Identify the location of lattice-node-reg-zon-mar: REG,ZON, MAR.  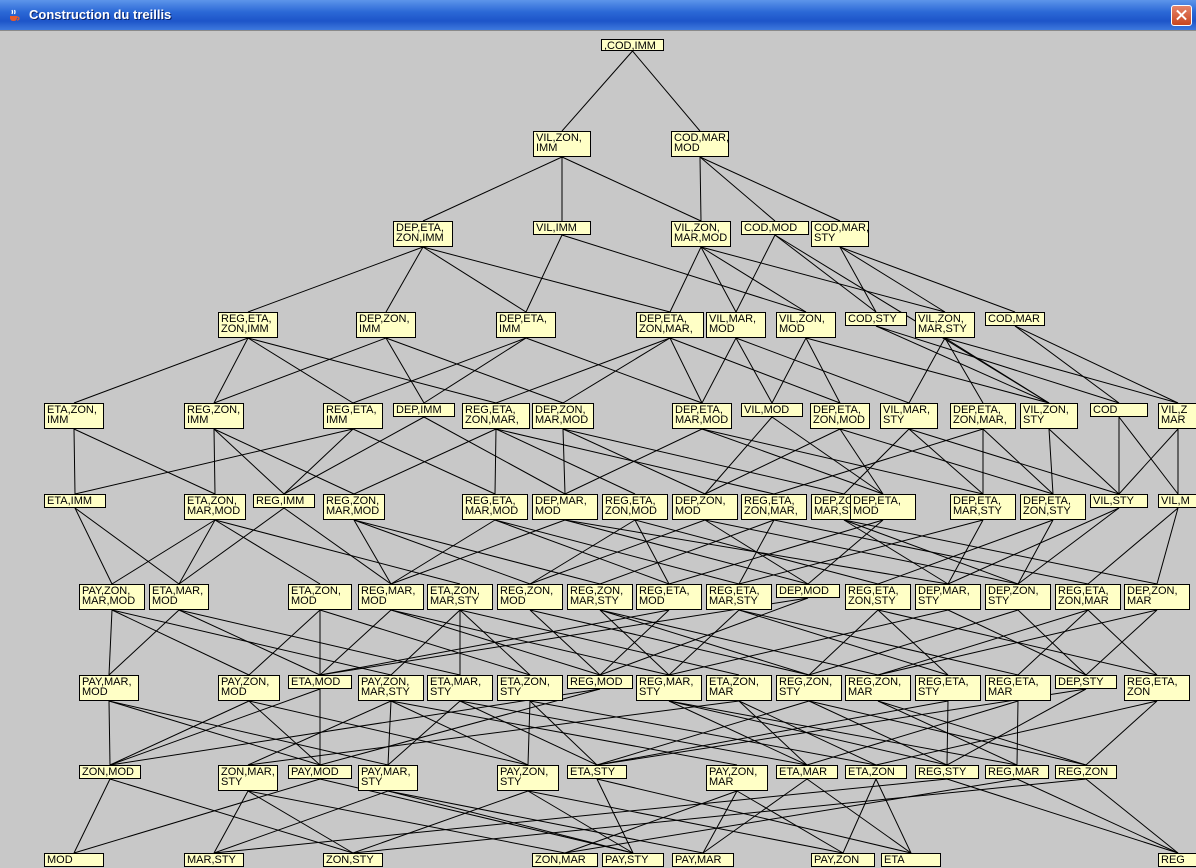
(878, 688).